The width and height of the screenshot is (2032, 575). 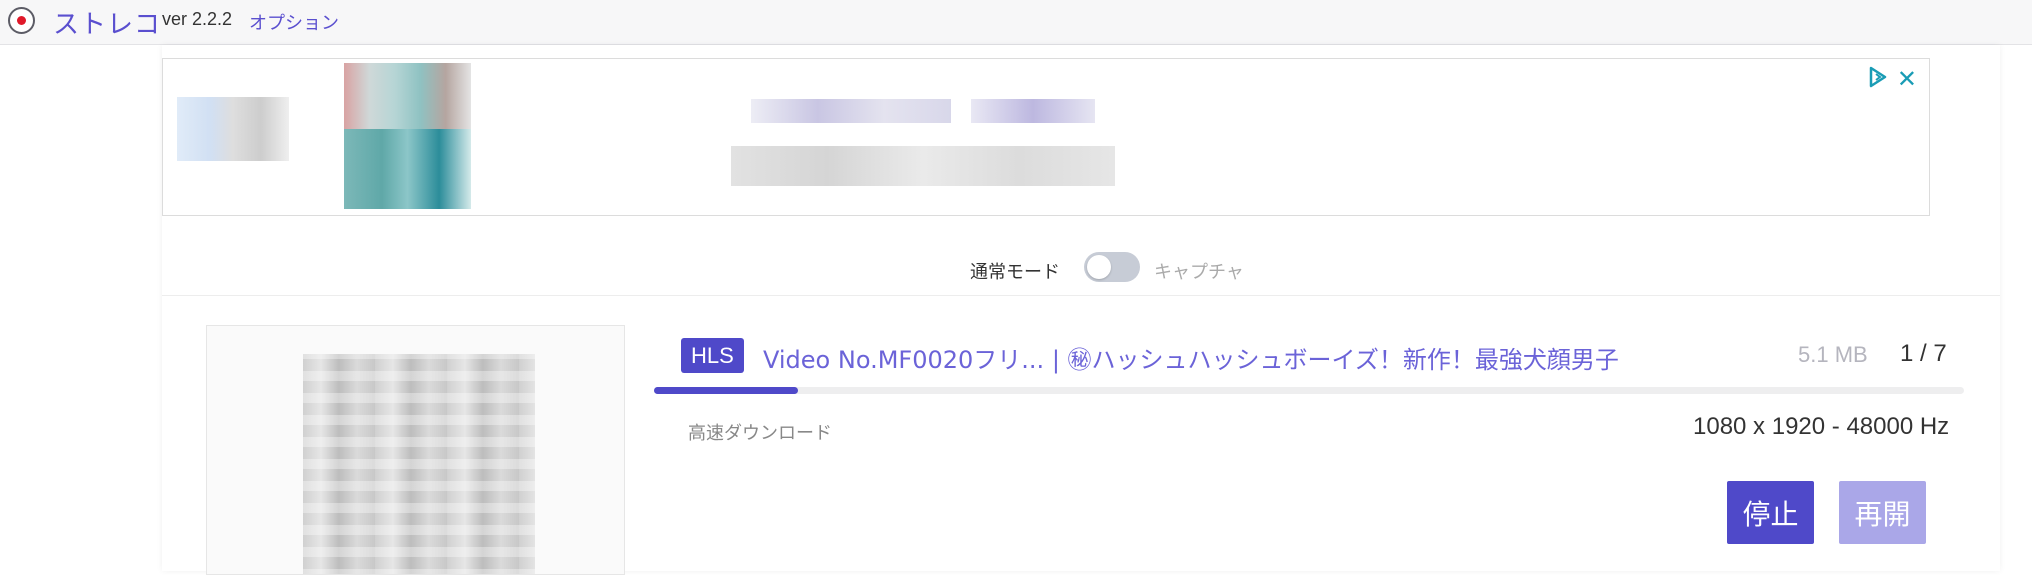 I want to click on download-mode-label: 高速ダウンロード, so click(x=760, y=433).